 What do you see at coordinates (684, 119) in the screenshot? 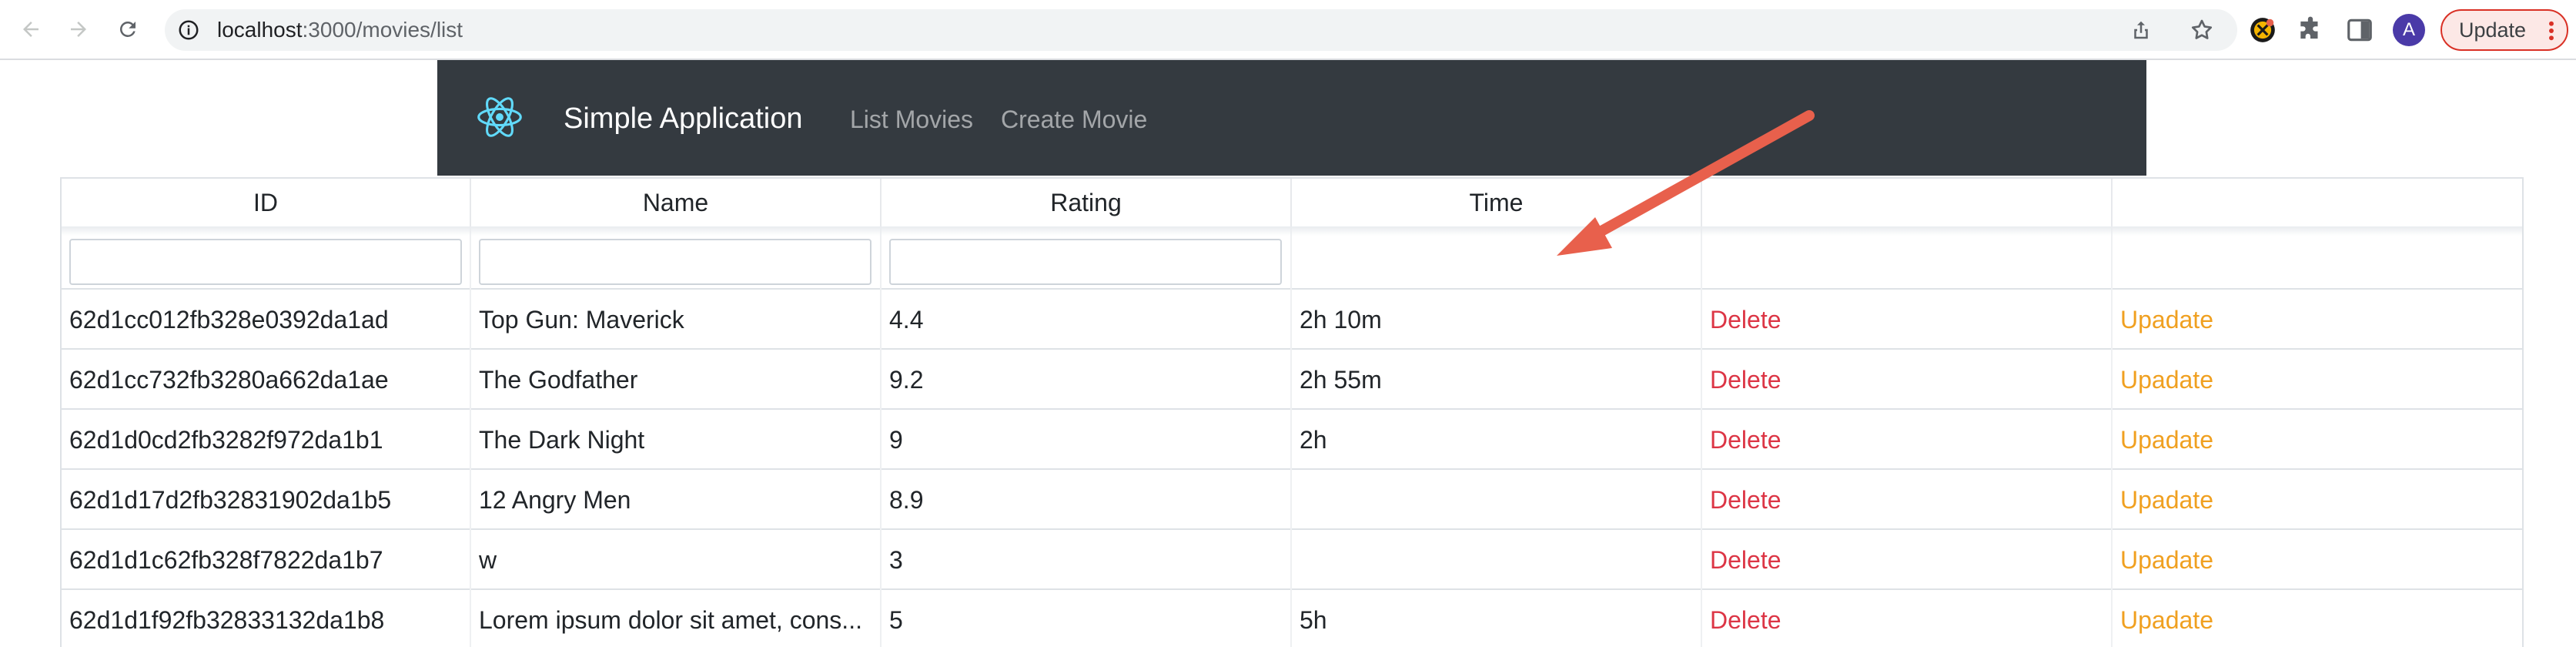
I see `navbar-brand: Simple Application` at bounding box center [684, 119].